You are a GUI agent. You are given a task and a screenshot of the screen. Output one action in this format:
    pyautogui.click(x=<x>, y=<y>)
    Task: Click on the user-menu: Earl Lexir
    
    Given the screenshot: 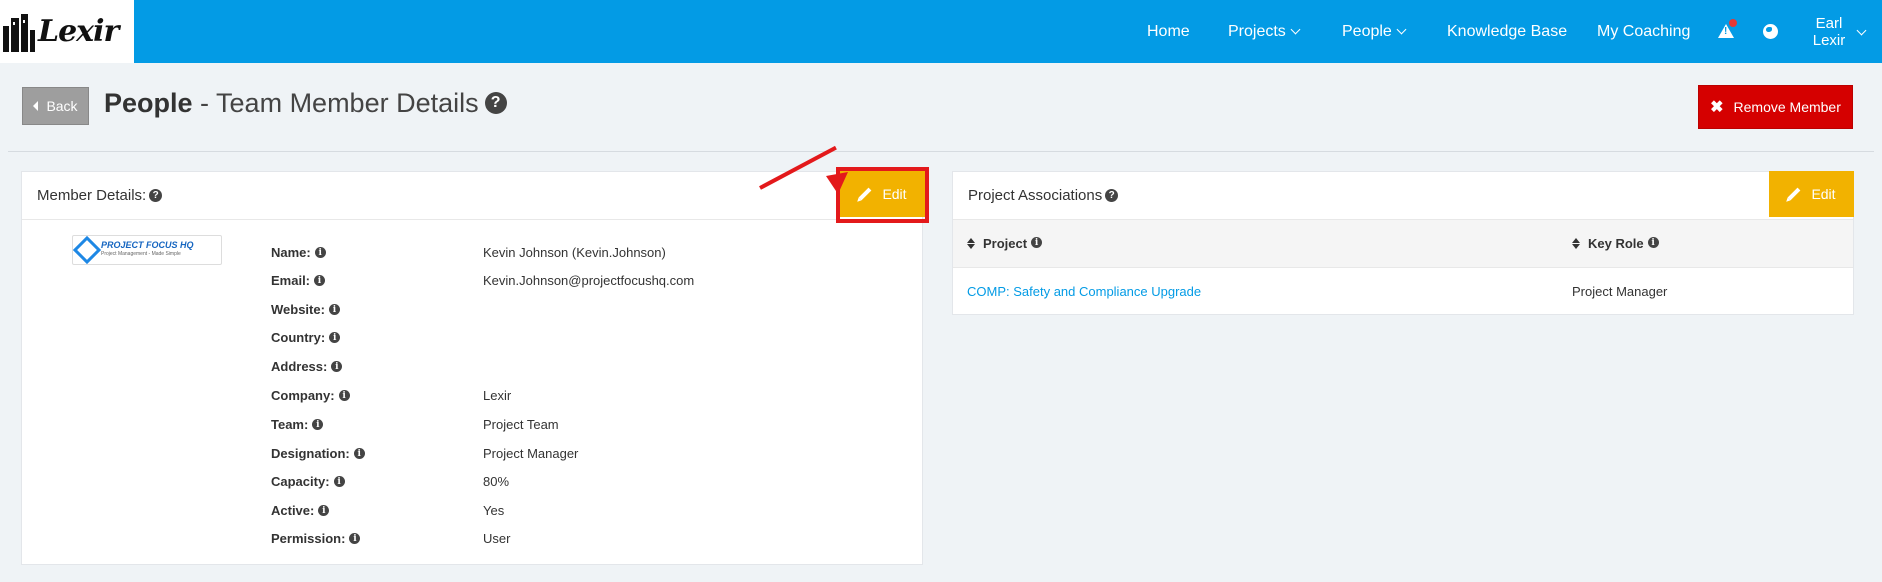 What is the action you would take?
    pyautogui.click(x=1829, y=32)
    